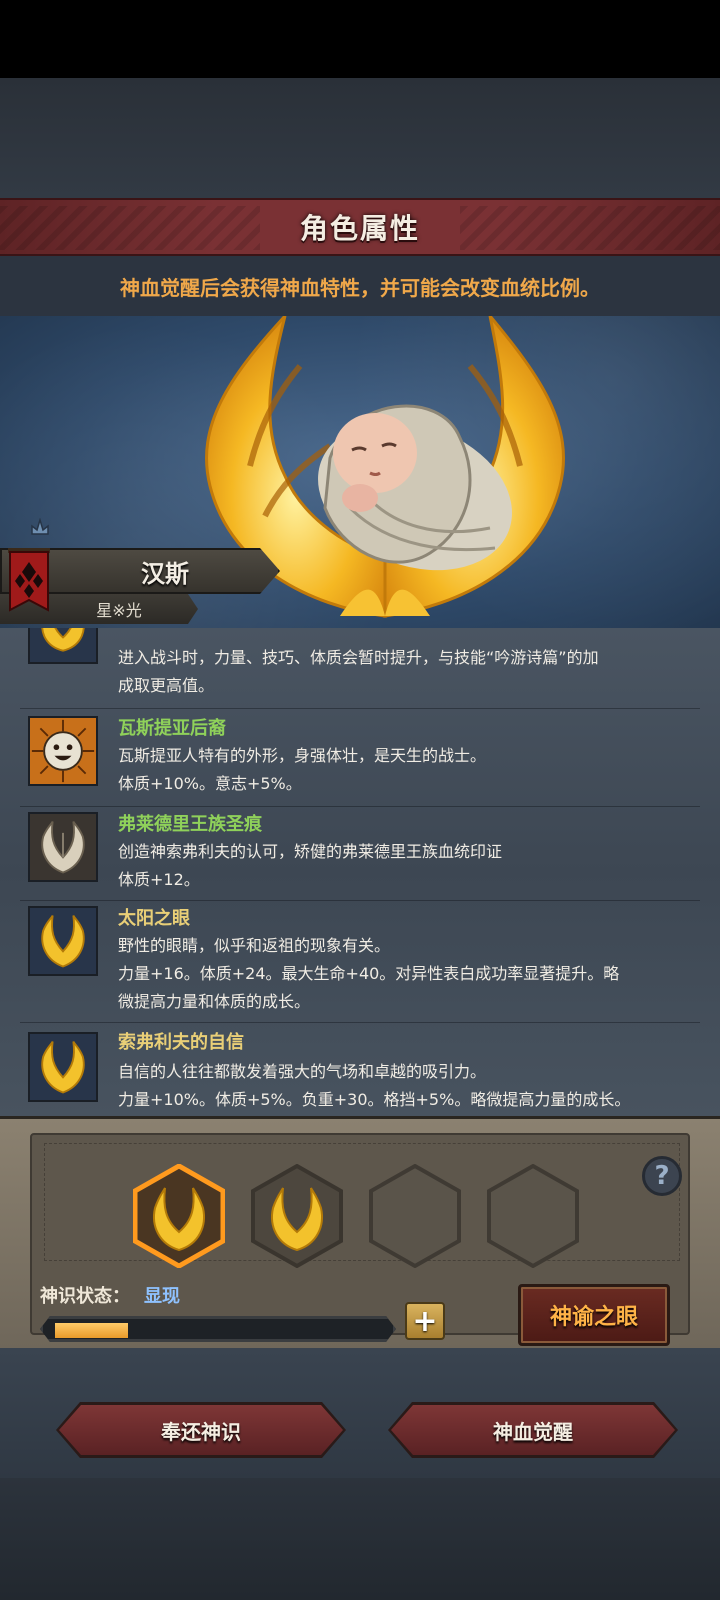 The height and width of the screenshot is (1600, 720). What do you see at coordinates (302, 1071) in the screenshot?
I see `trait-description: 自信的人往往都散发着强大的气场和卓越的吸引力。` at bounding box center [302, 1071].